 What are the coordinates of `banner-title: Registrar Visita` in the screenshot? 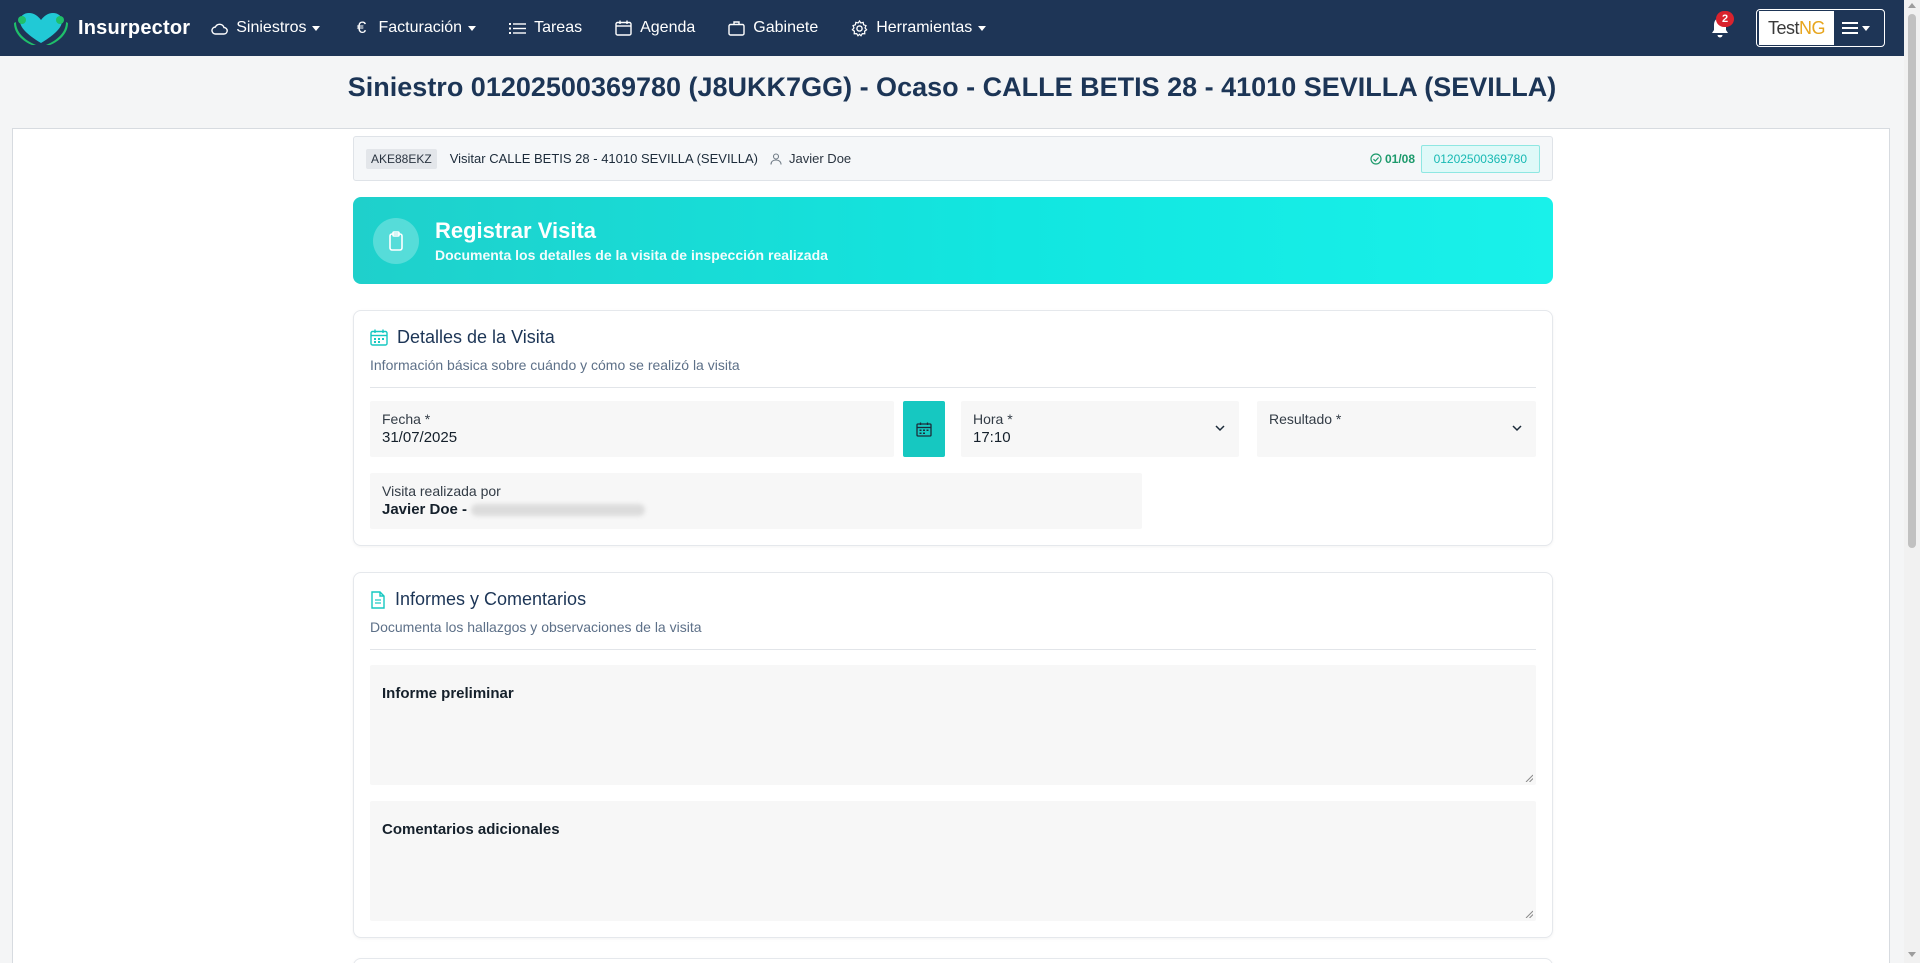 It's located at (516, 230).